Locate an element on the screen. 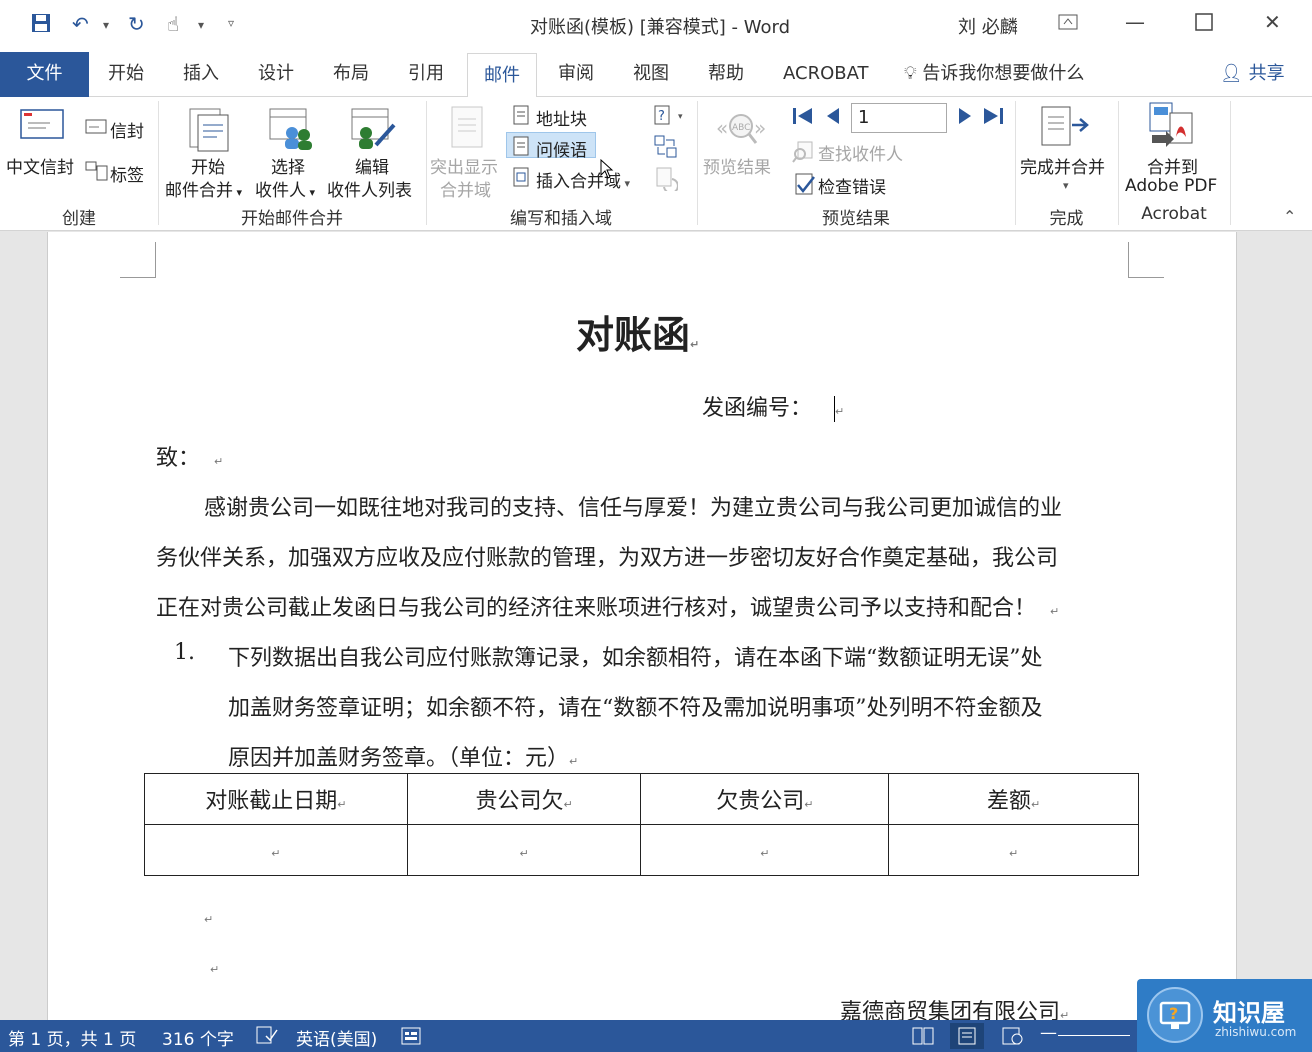 Image resolution: width=1312 pixels, height=1052 pixels. start-merge-line1: 开始 is located at coordinates (208, 165).